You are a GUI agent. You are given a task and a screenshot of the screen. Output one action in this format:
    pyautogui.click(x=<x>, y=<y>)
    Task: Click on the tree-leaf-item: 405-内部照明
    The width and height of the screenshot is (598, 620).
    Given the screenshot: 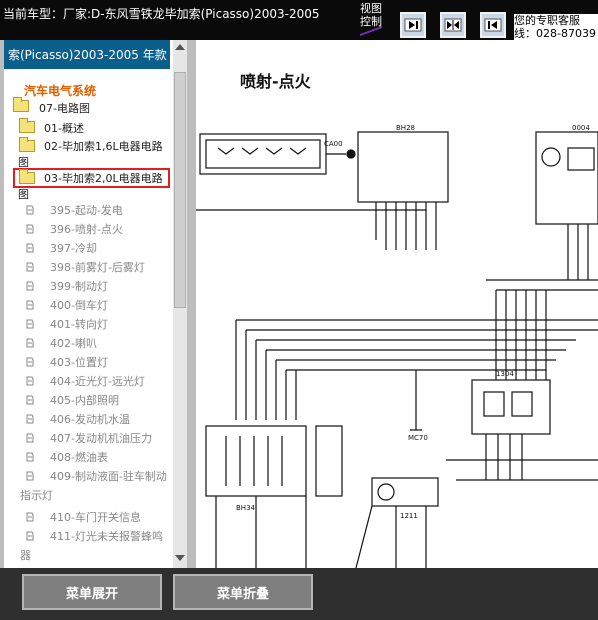 What is the action you would take?
    pyautogui.click(x=84, y=400)
    